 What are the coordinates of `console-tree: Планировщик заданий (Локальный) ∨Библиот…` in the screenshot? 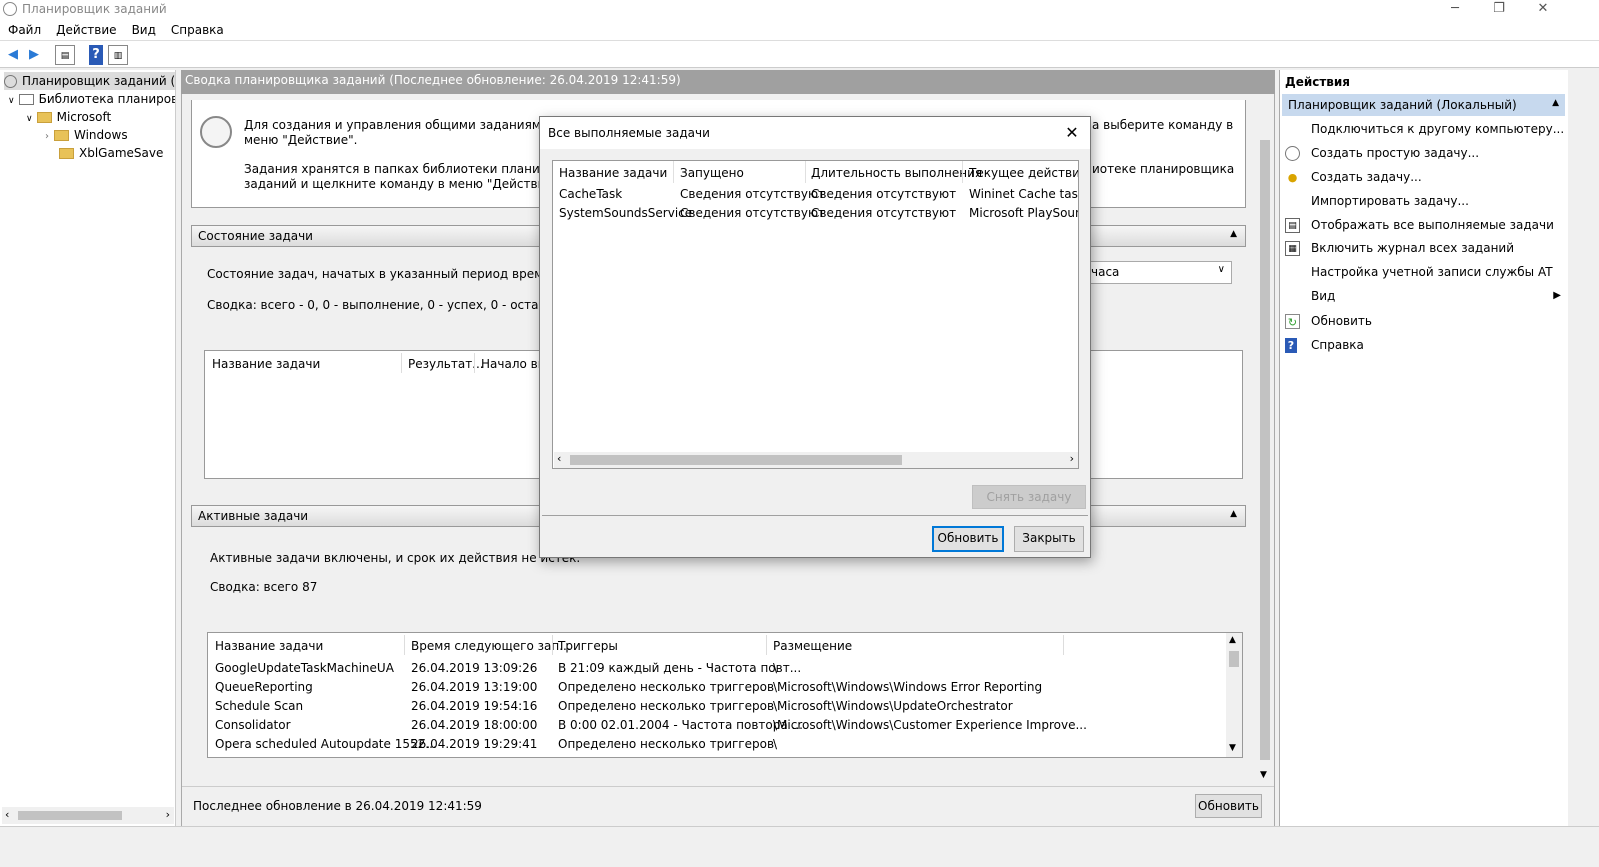 It's located at (88, 448).